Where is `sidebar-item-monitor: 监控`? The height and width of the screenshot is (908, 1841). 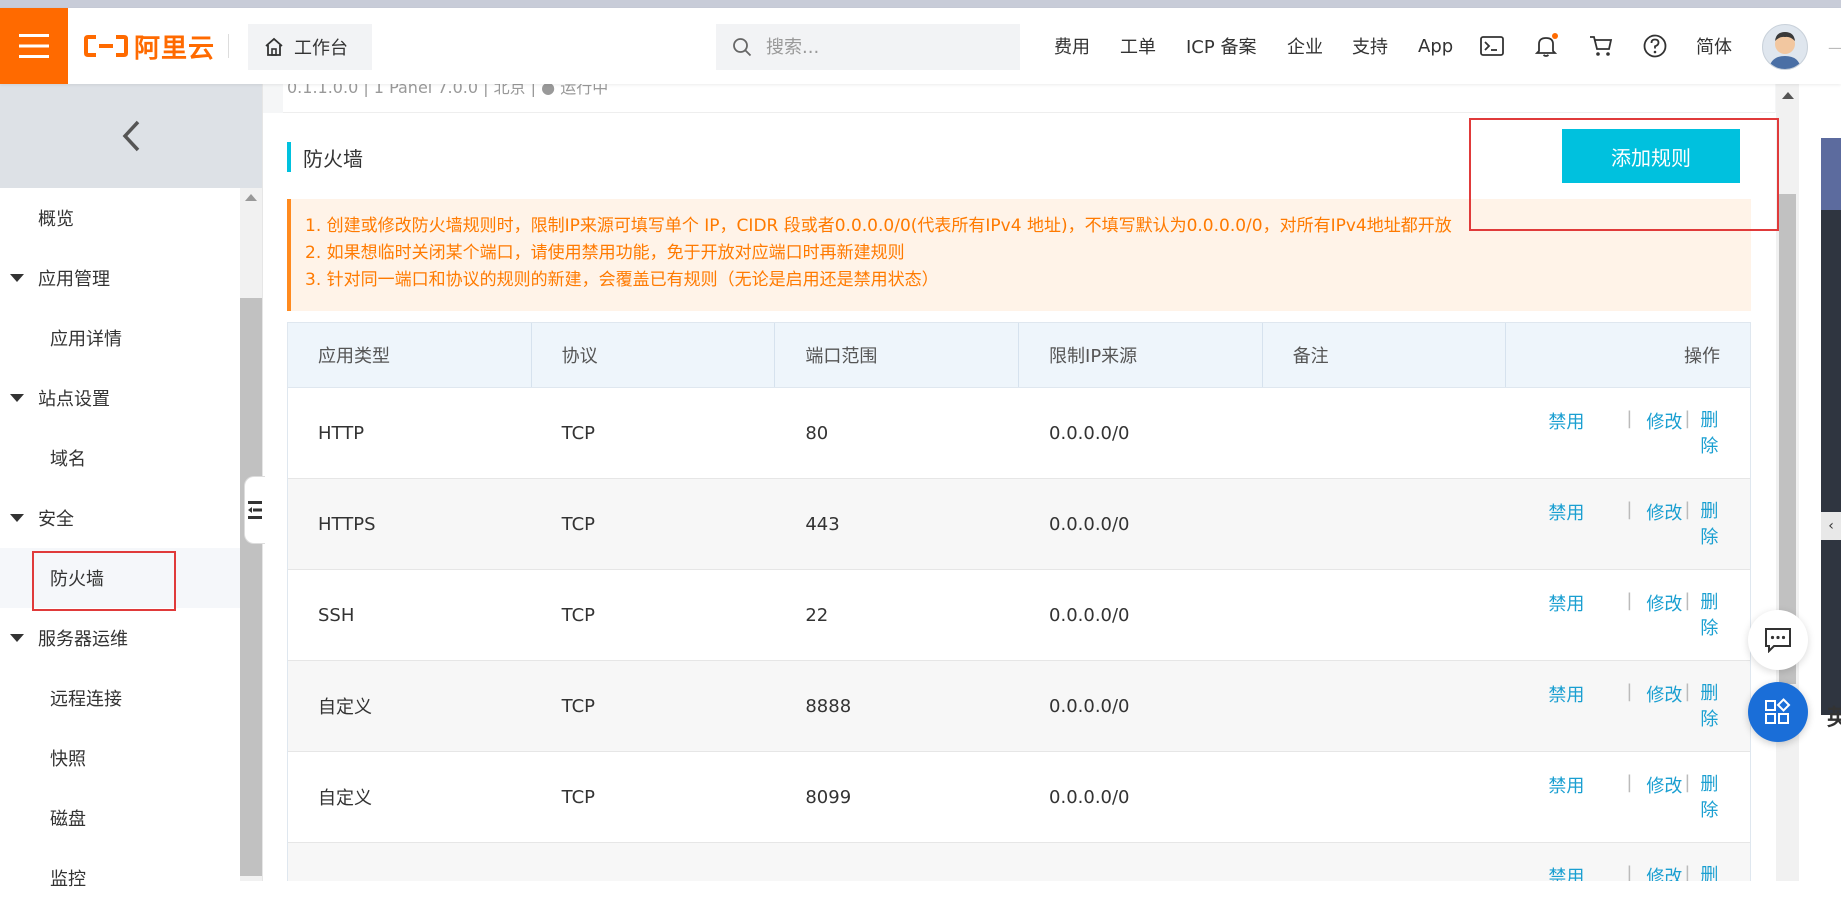
sidebar-item-monitor: 监控 is located at coordinates (120, 878).